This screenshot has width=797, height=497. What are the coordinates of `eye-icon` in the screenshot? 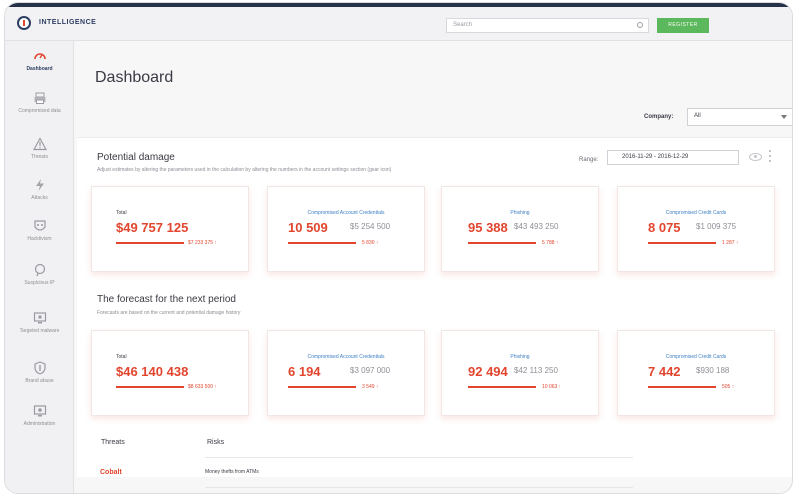 It's located at (755, 157).